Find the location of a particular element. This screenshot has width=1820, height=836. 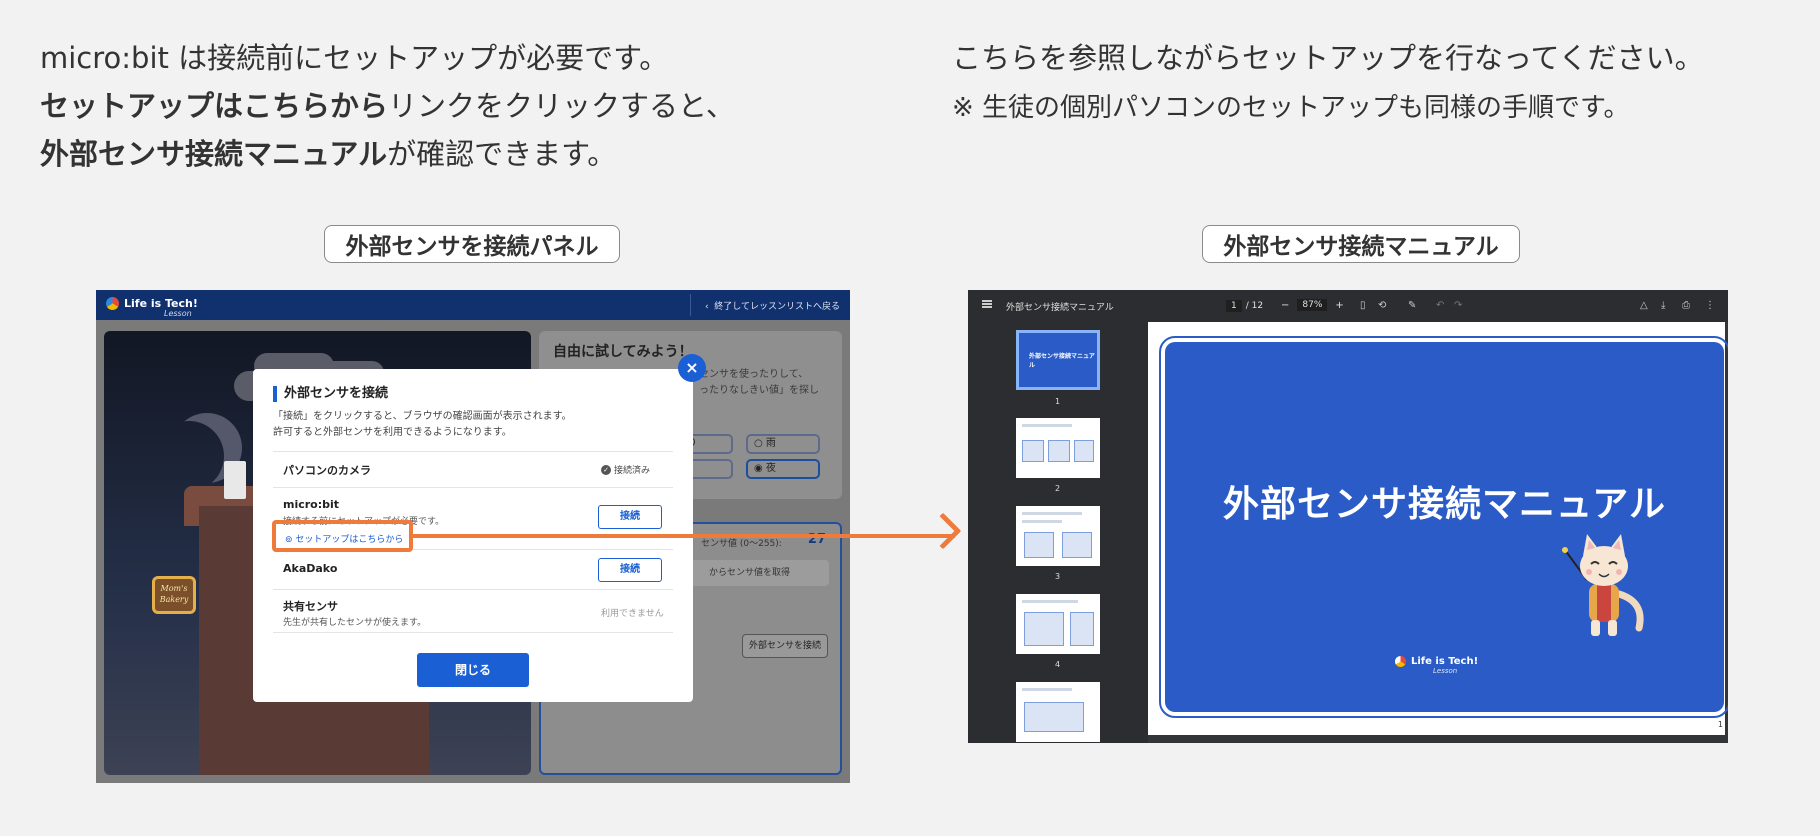

back-to-lessons-link: ‹ 終了してレッスンリストへ戻る is located at coordinates (772, 305).